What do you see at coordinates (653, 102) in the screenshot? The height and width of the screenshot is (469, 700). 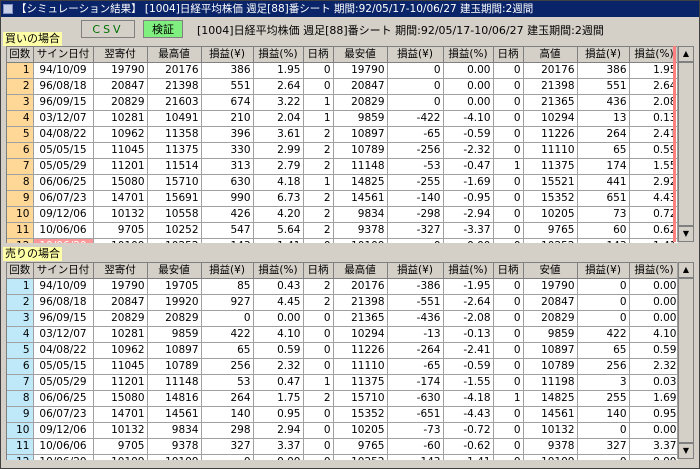 I see `value-cell: 2.08` at bounding box center [653, 102].